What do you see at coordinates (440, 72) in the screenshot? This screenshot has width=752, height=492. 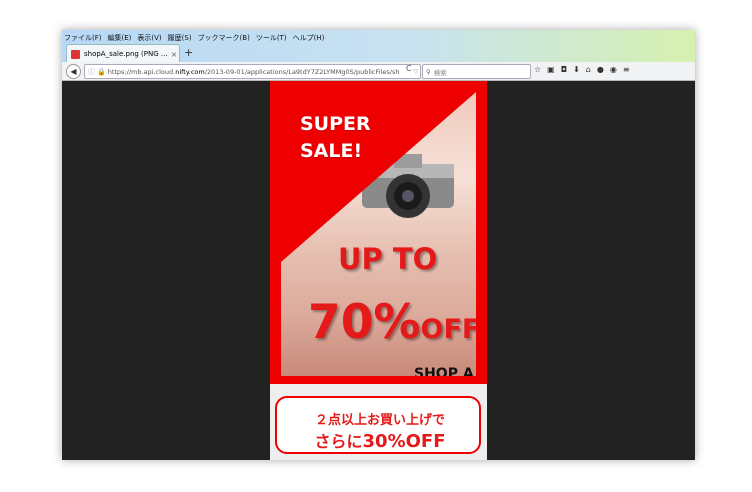 I see `search-placeholder: 検索` at bounding box center [440, 72].